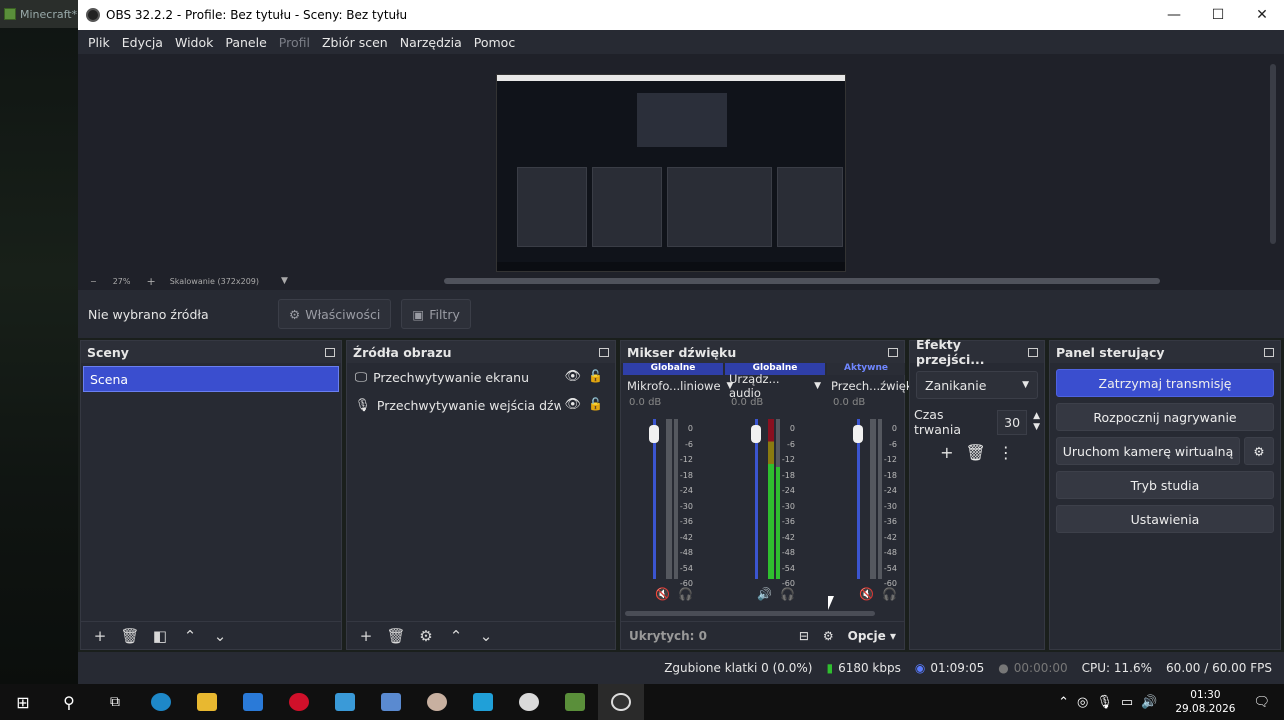 Image resolution: width=1284 pixels, height=720 pixels. Describe the element at coordinates (764, 594) in the screenshot. I see `speaker-icon: 🔊` at that location.